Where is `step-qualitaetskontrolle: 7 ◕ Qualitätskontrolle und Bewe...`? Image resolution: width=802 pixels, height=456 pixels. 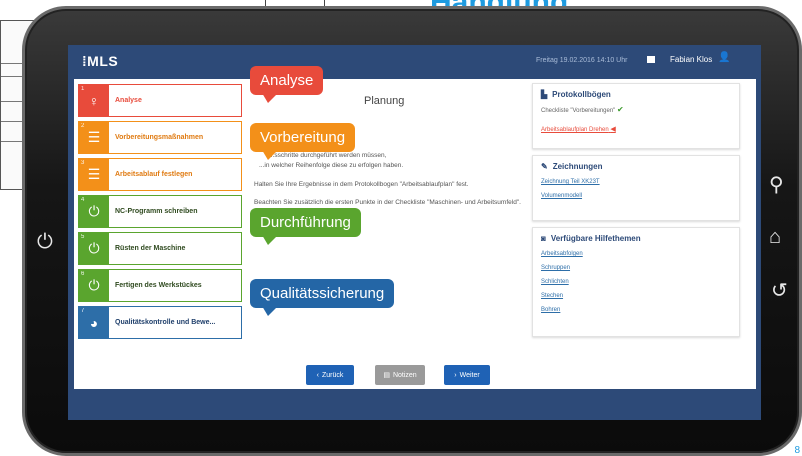 step-qualitaetskontrolle: 7 ◕ Qualitätskontrolle und Bewe... is located at coordinates (160, 322).